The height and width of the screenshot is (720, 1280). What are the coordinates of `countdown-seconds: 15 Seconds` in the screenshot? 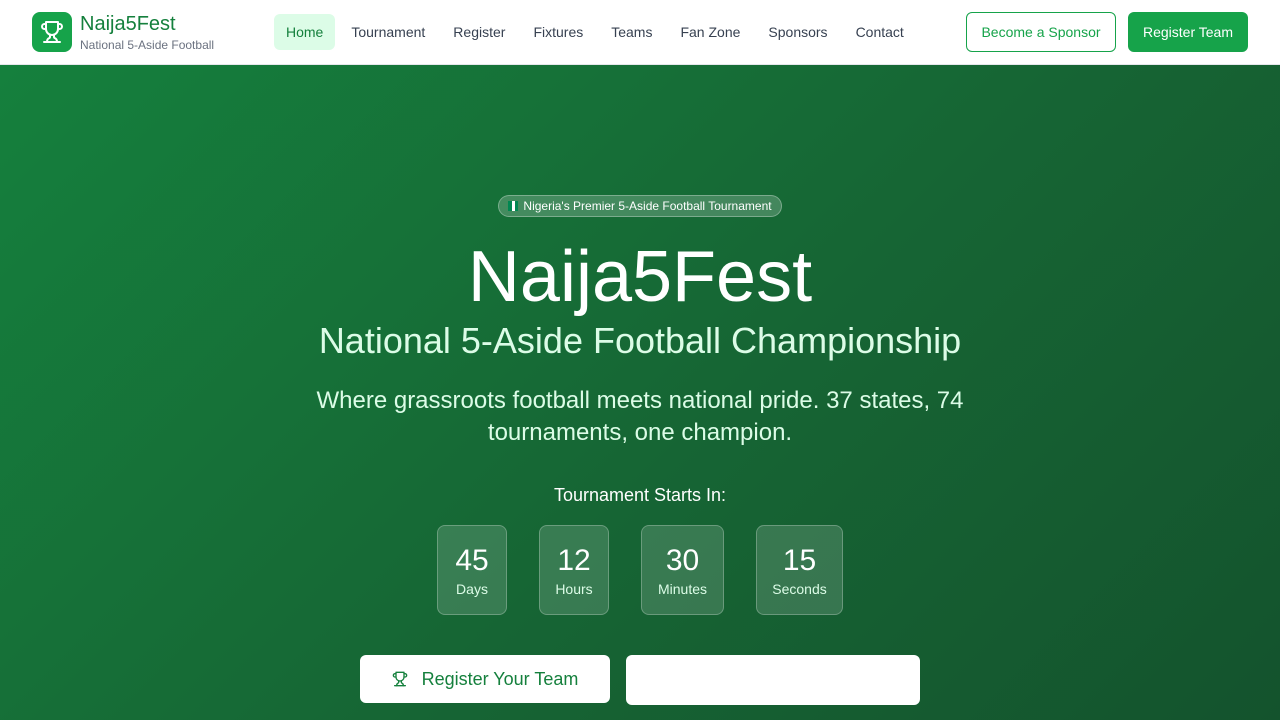 It's located at (799, 570).